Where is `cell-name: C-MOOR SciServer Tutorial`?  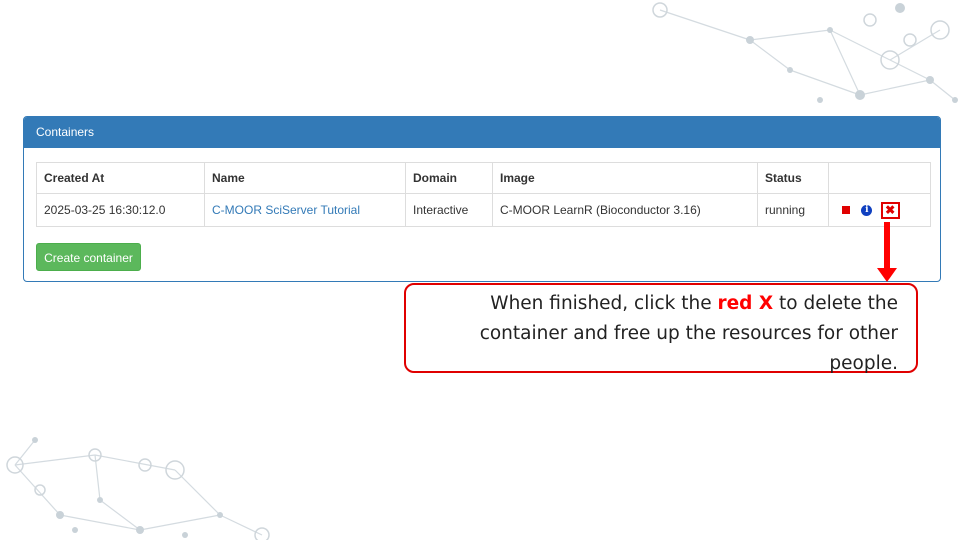
cell-name: C-MOOR SciServer Tutorial is located at coordinates (305, 210).